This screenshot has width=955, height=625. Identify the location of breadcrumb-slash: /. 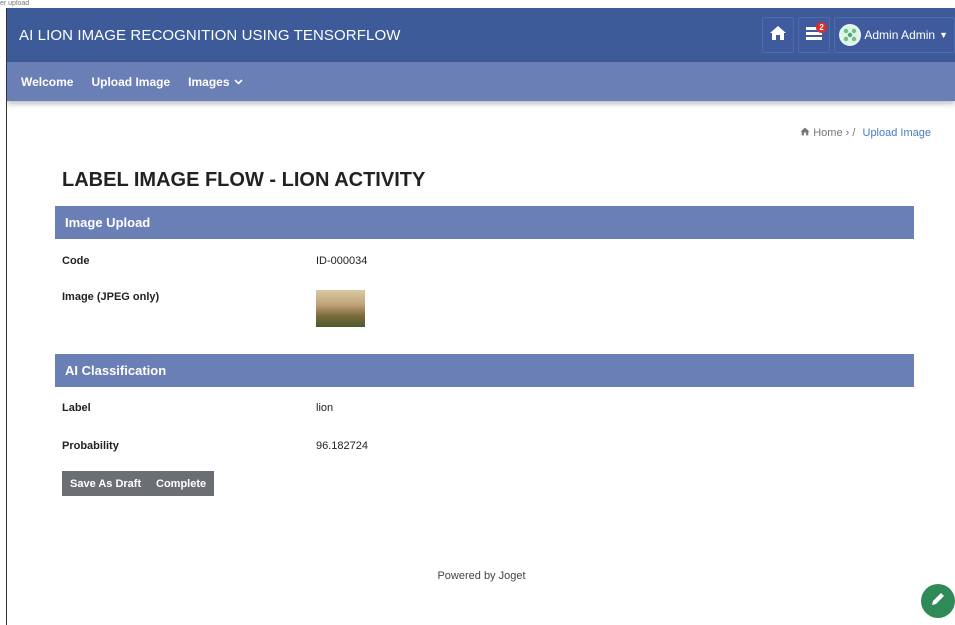
(854, 133).